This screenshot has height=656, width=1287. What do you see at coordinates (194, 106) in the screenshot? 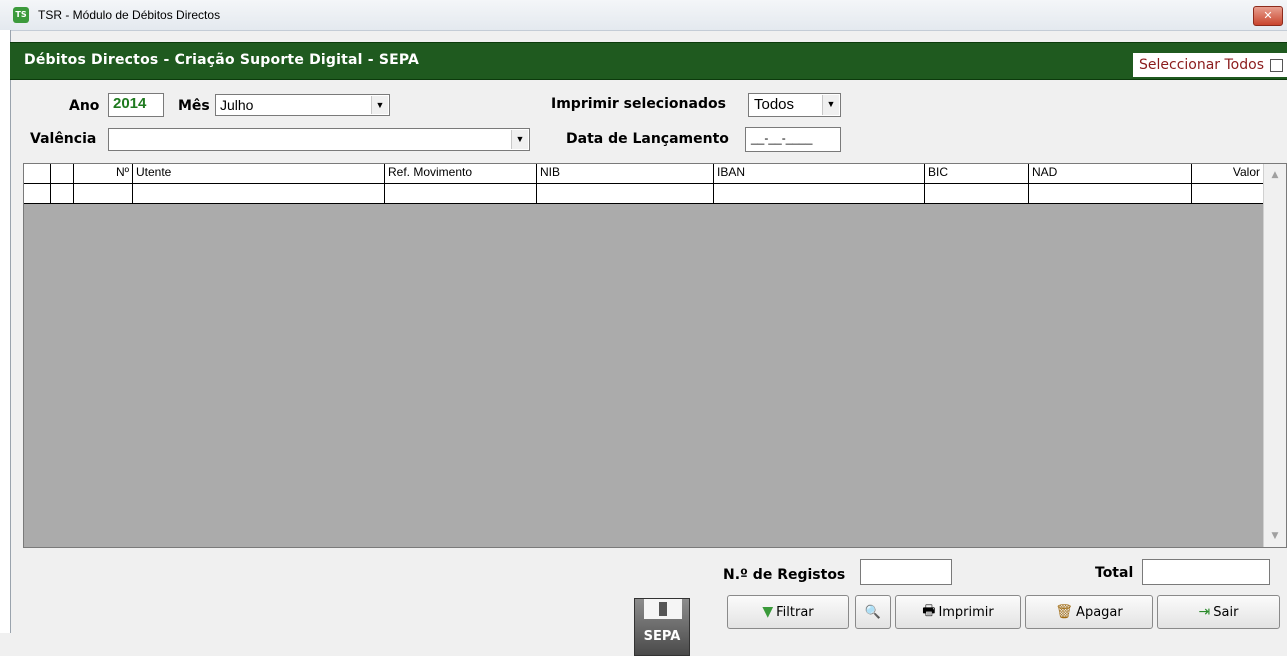
I see `mes-label: Mês` at bounding box center [194, 106].